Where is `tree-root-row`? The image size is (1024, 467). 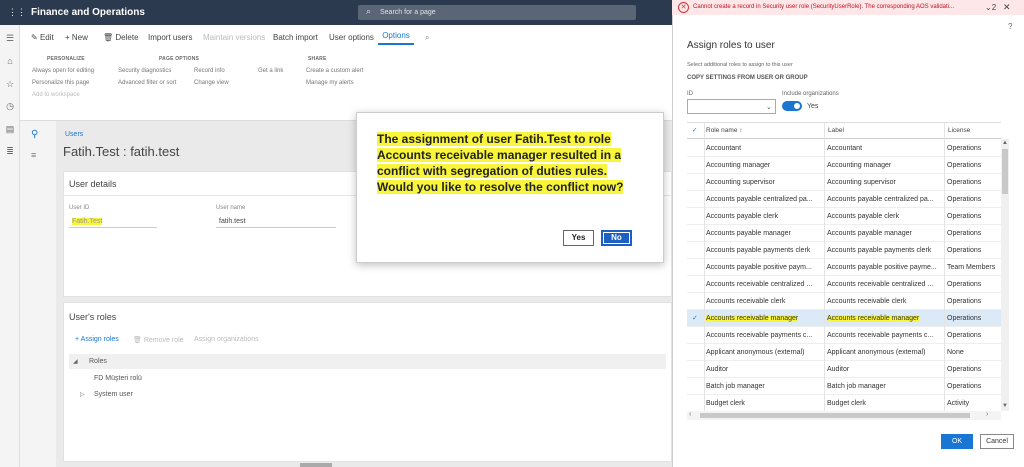 tree-root-row is located at coordinates (367, 361).